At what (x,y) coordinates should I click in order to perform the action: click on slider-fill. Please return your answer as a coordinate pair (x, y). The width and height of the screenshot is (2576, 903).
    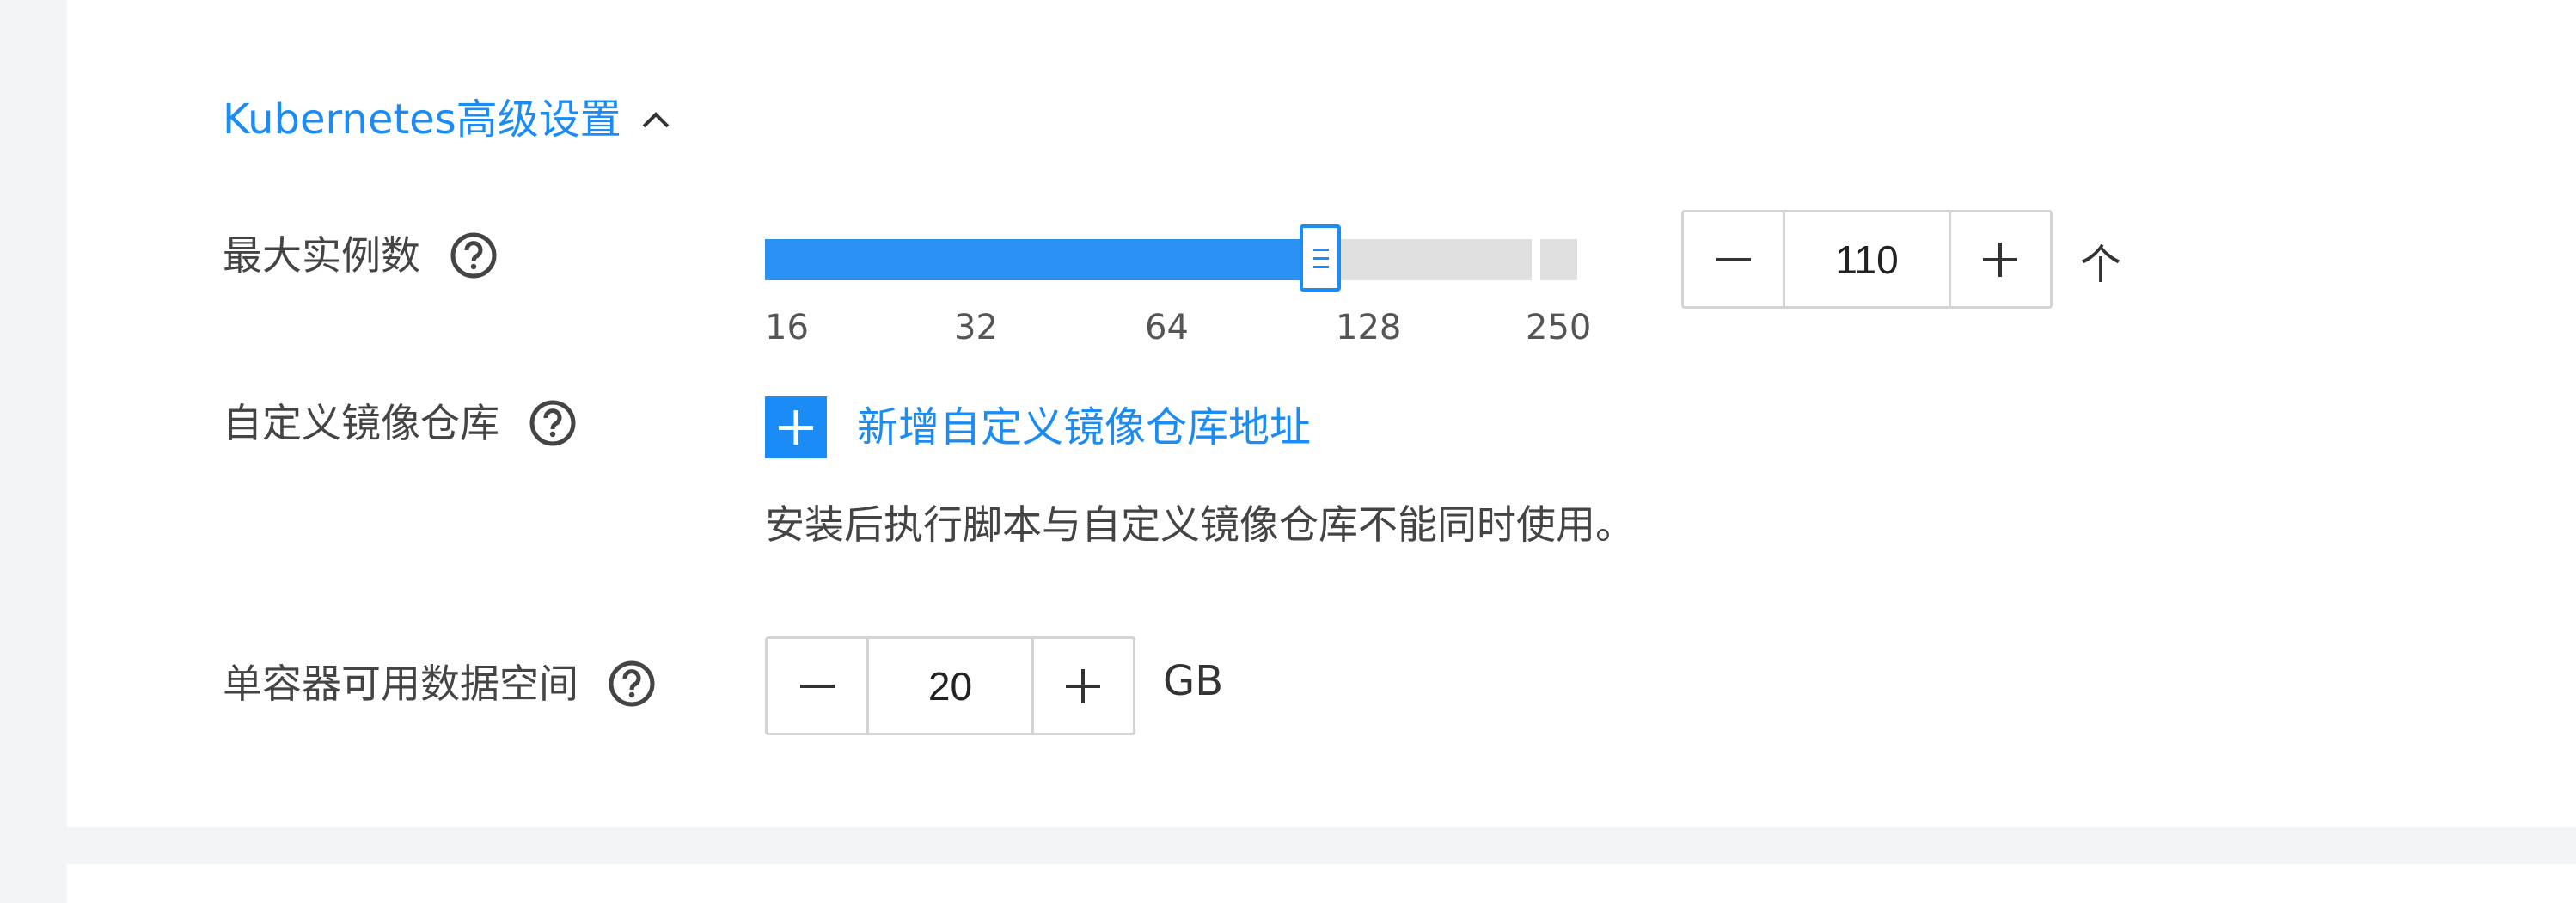
    Looking at the image, I should click on (1033, 259).